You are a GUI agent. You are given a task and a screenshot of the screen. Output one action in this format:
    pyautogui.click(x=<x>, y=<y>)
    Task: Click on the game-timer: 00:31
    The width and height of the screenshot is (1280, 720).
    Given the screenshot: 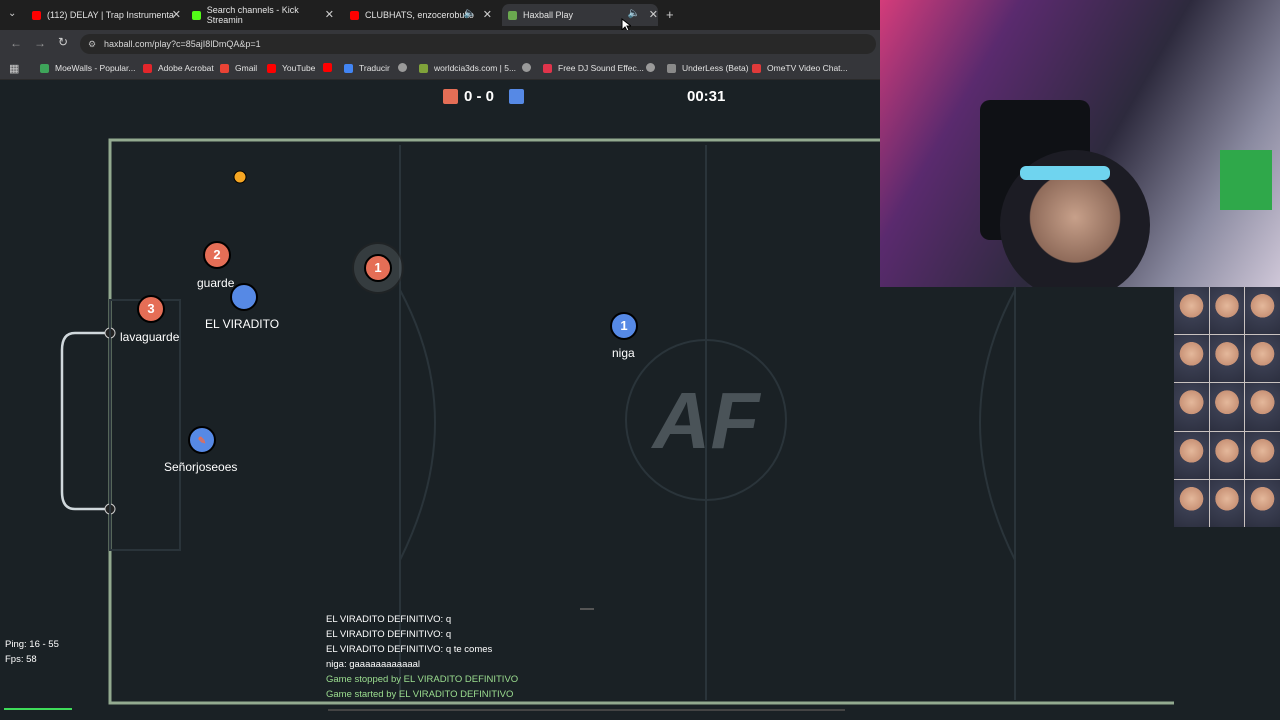 What is the action you would take?
    pyautogui.click(x=706, y=96)
    